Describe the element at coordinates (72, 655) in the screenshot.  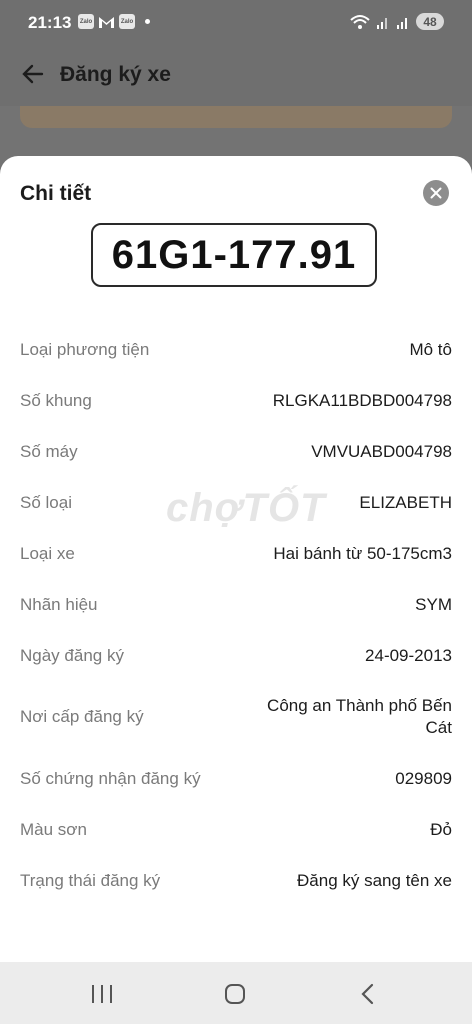
I see `detail-label: Ngày đăng ký` at that location.